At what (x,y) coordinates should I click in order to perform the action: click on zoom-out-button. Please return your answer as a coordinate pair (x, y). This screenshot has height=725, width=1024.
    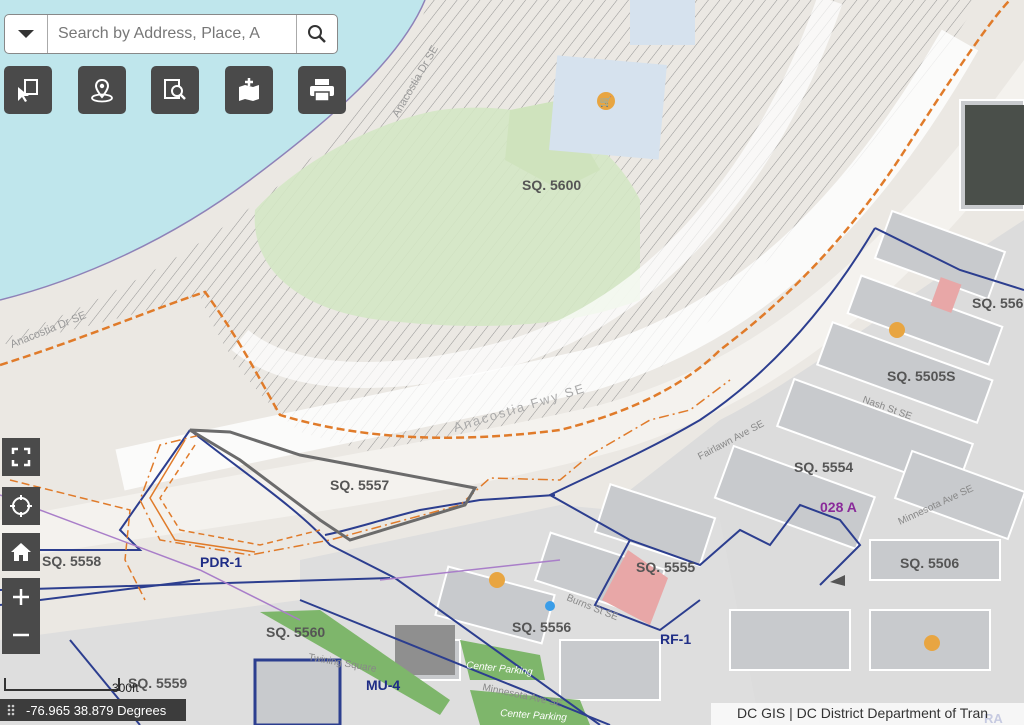
    Looking at the image, I should click on (21, 635).